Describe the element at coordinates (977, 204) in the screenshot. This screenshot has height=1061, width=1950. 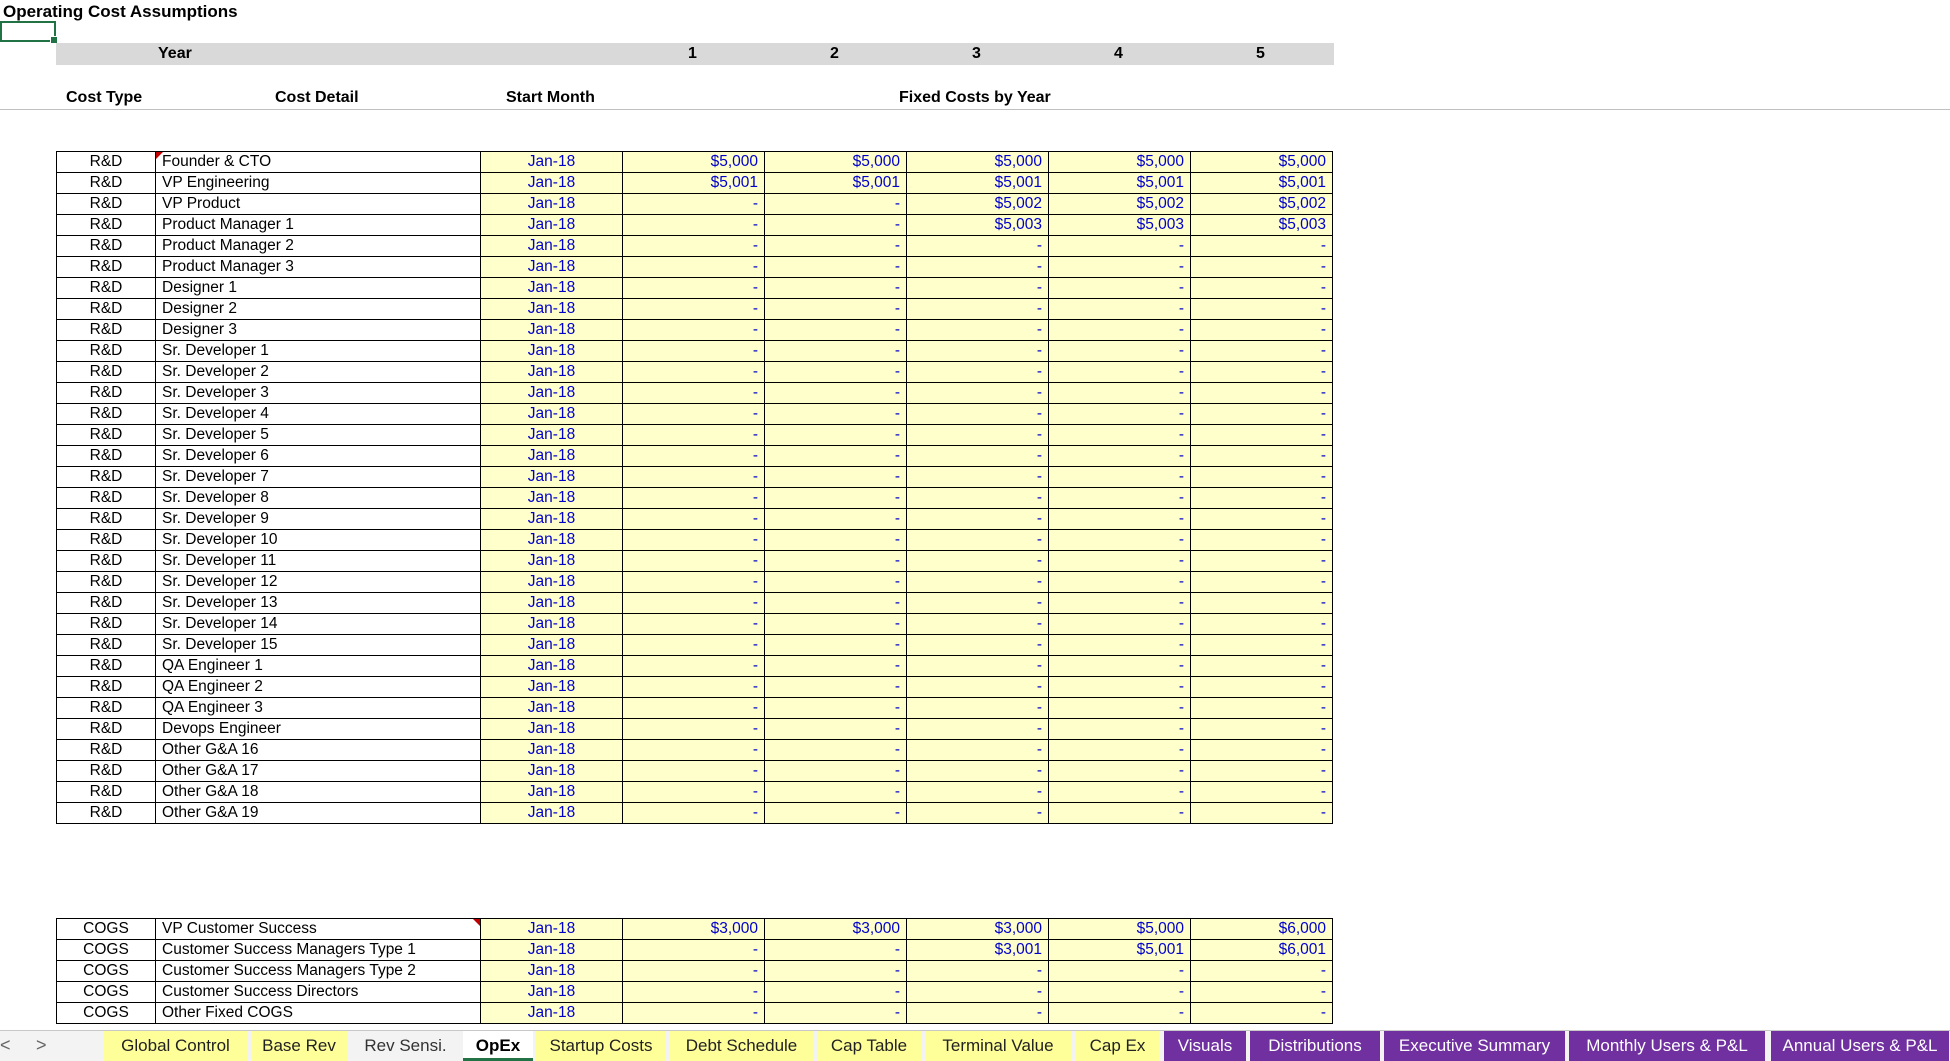
I see `year-3-cost-cell: $5,002` at that location.